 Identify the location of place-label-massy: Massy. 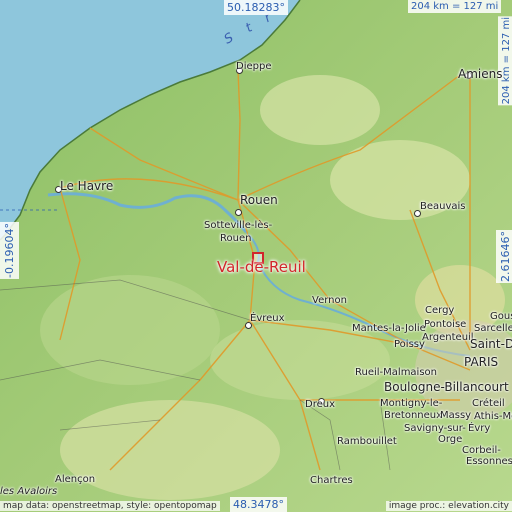
(456, 415).